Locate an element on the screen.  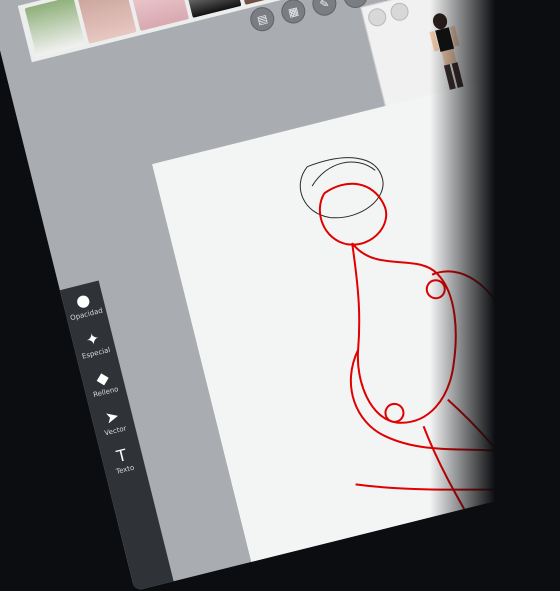
cursor-icon: ➤ is located at coordinates (112, 416).